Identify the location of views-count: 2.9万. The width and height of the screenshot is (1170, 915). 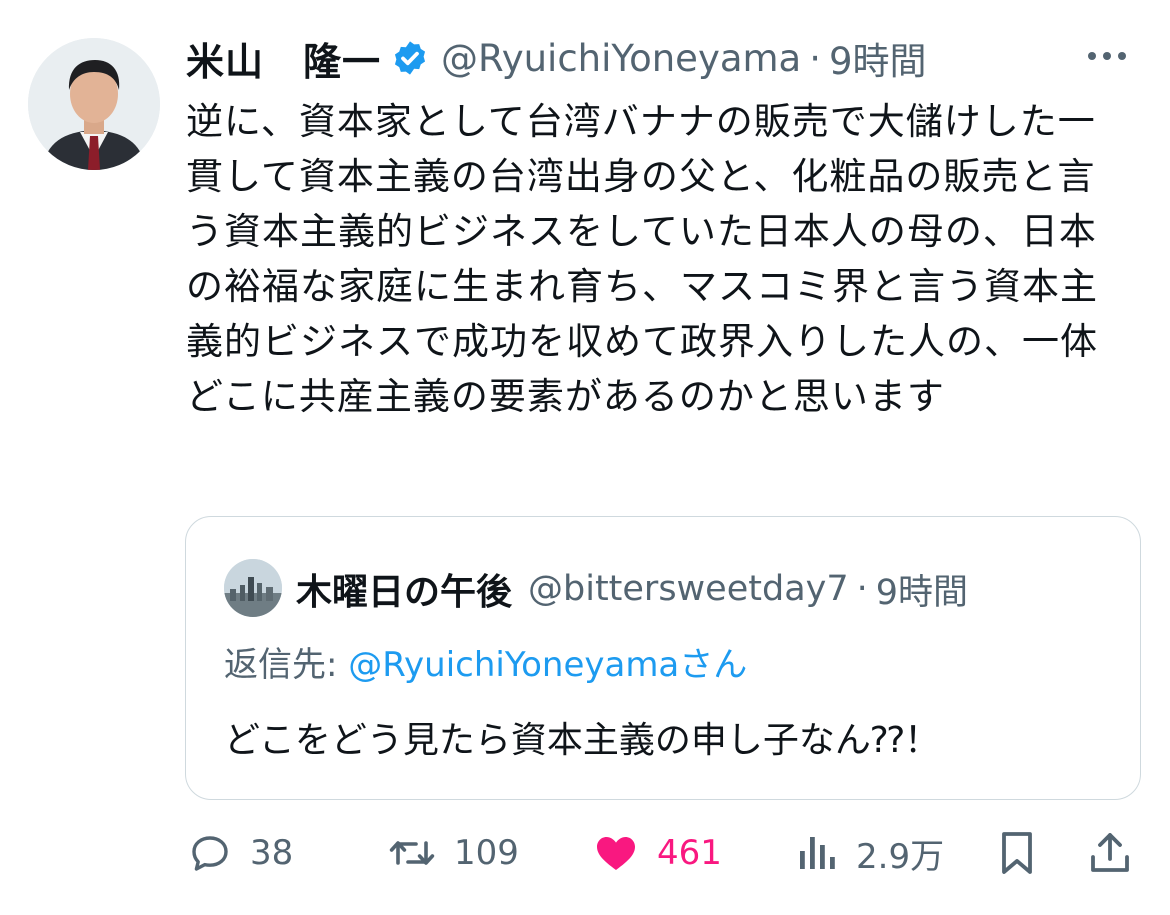
(900, 856).